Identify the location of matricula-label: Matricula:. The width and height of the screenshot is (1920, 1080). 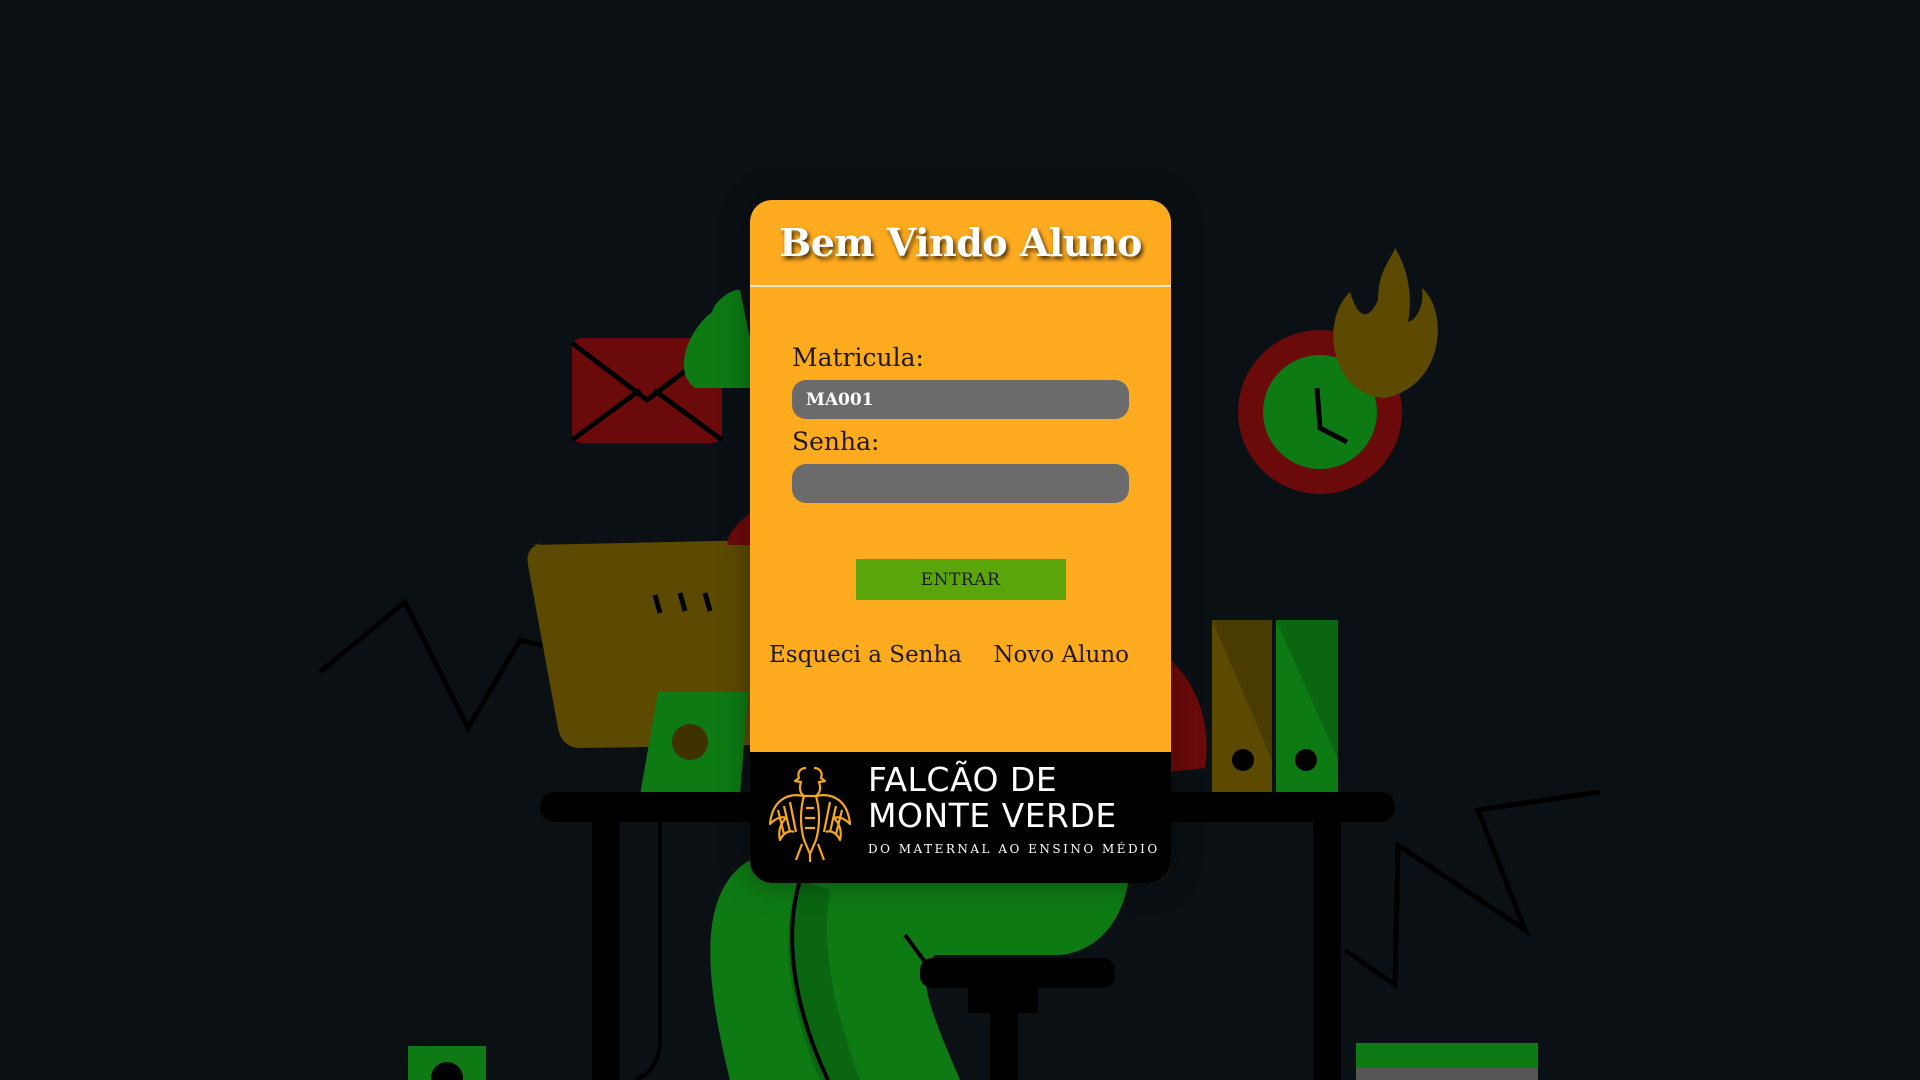
(858, 357).